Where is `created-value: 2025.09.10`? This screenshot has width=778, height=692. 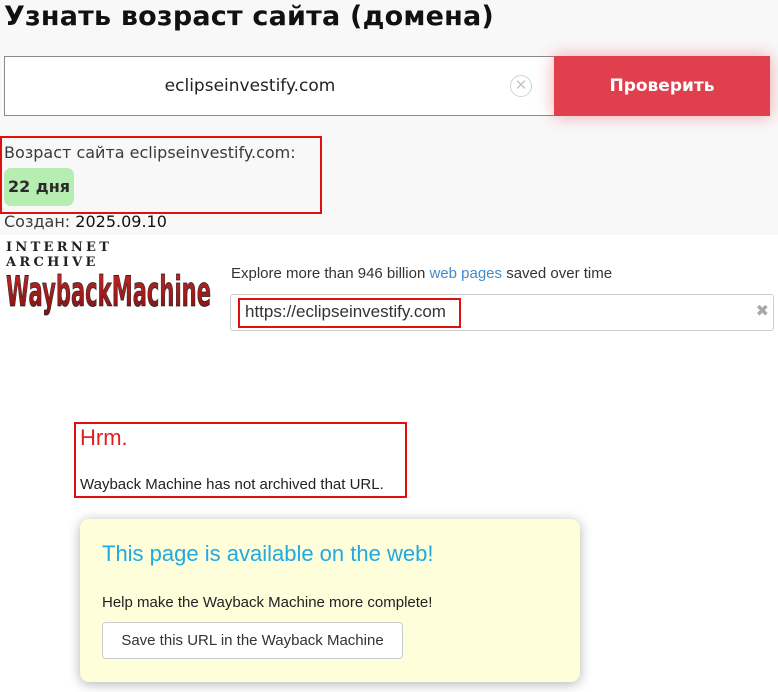 created-value: 2025.09.10 is located at coordinates (121, 221).